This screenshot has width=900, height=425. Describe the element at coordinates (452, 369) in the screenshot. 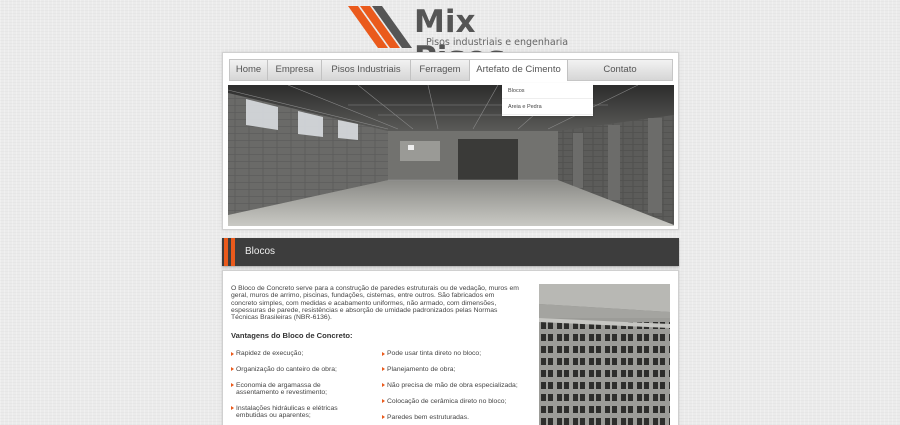

I see `list-item: Planejamento de obra;` at that location.